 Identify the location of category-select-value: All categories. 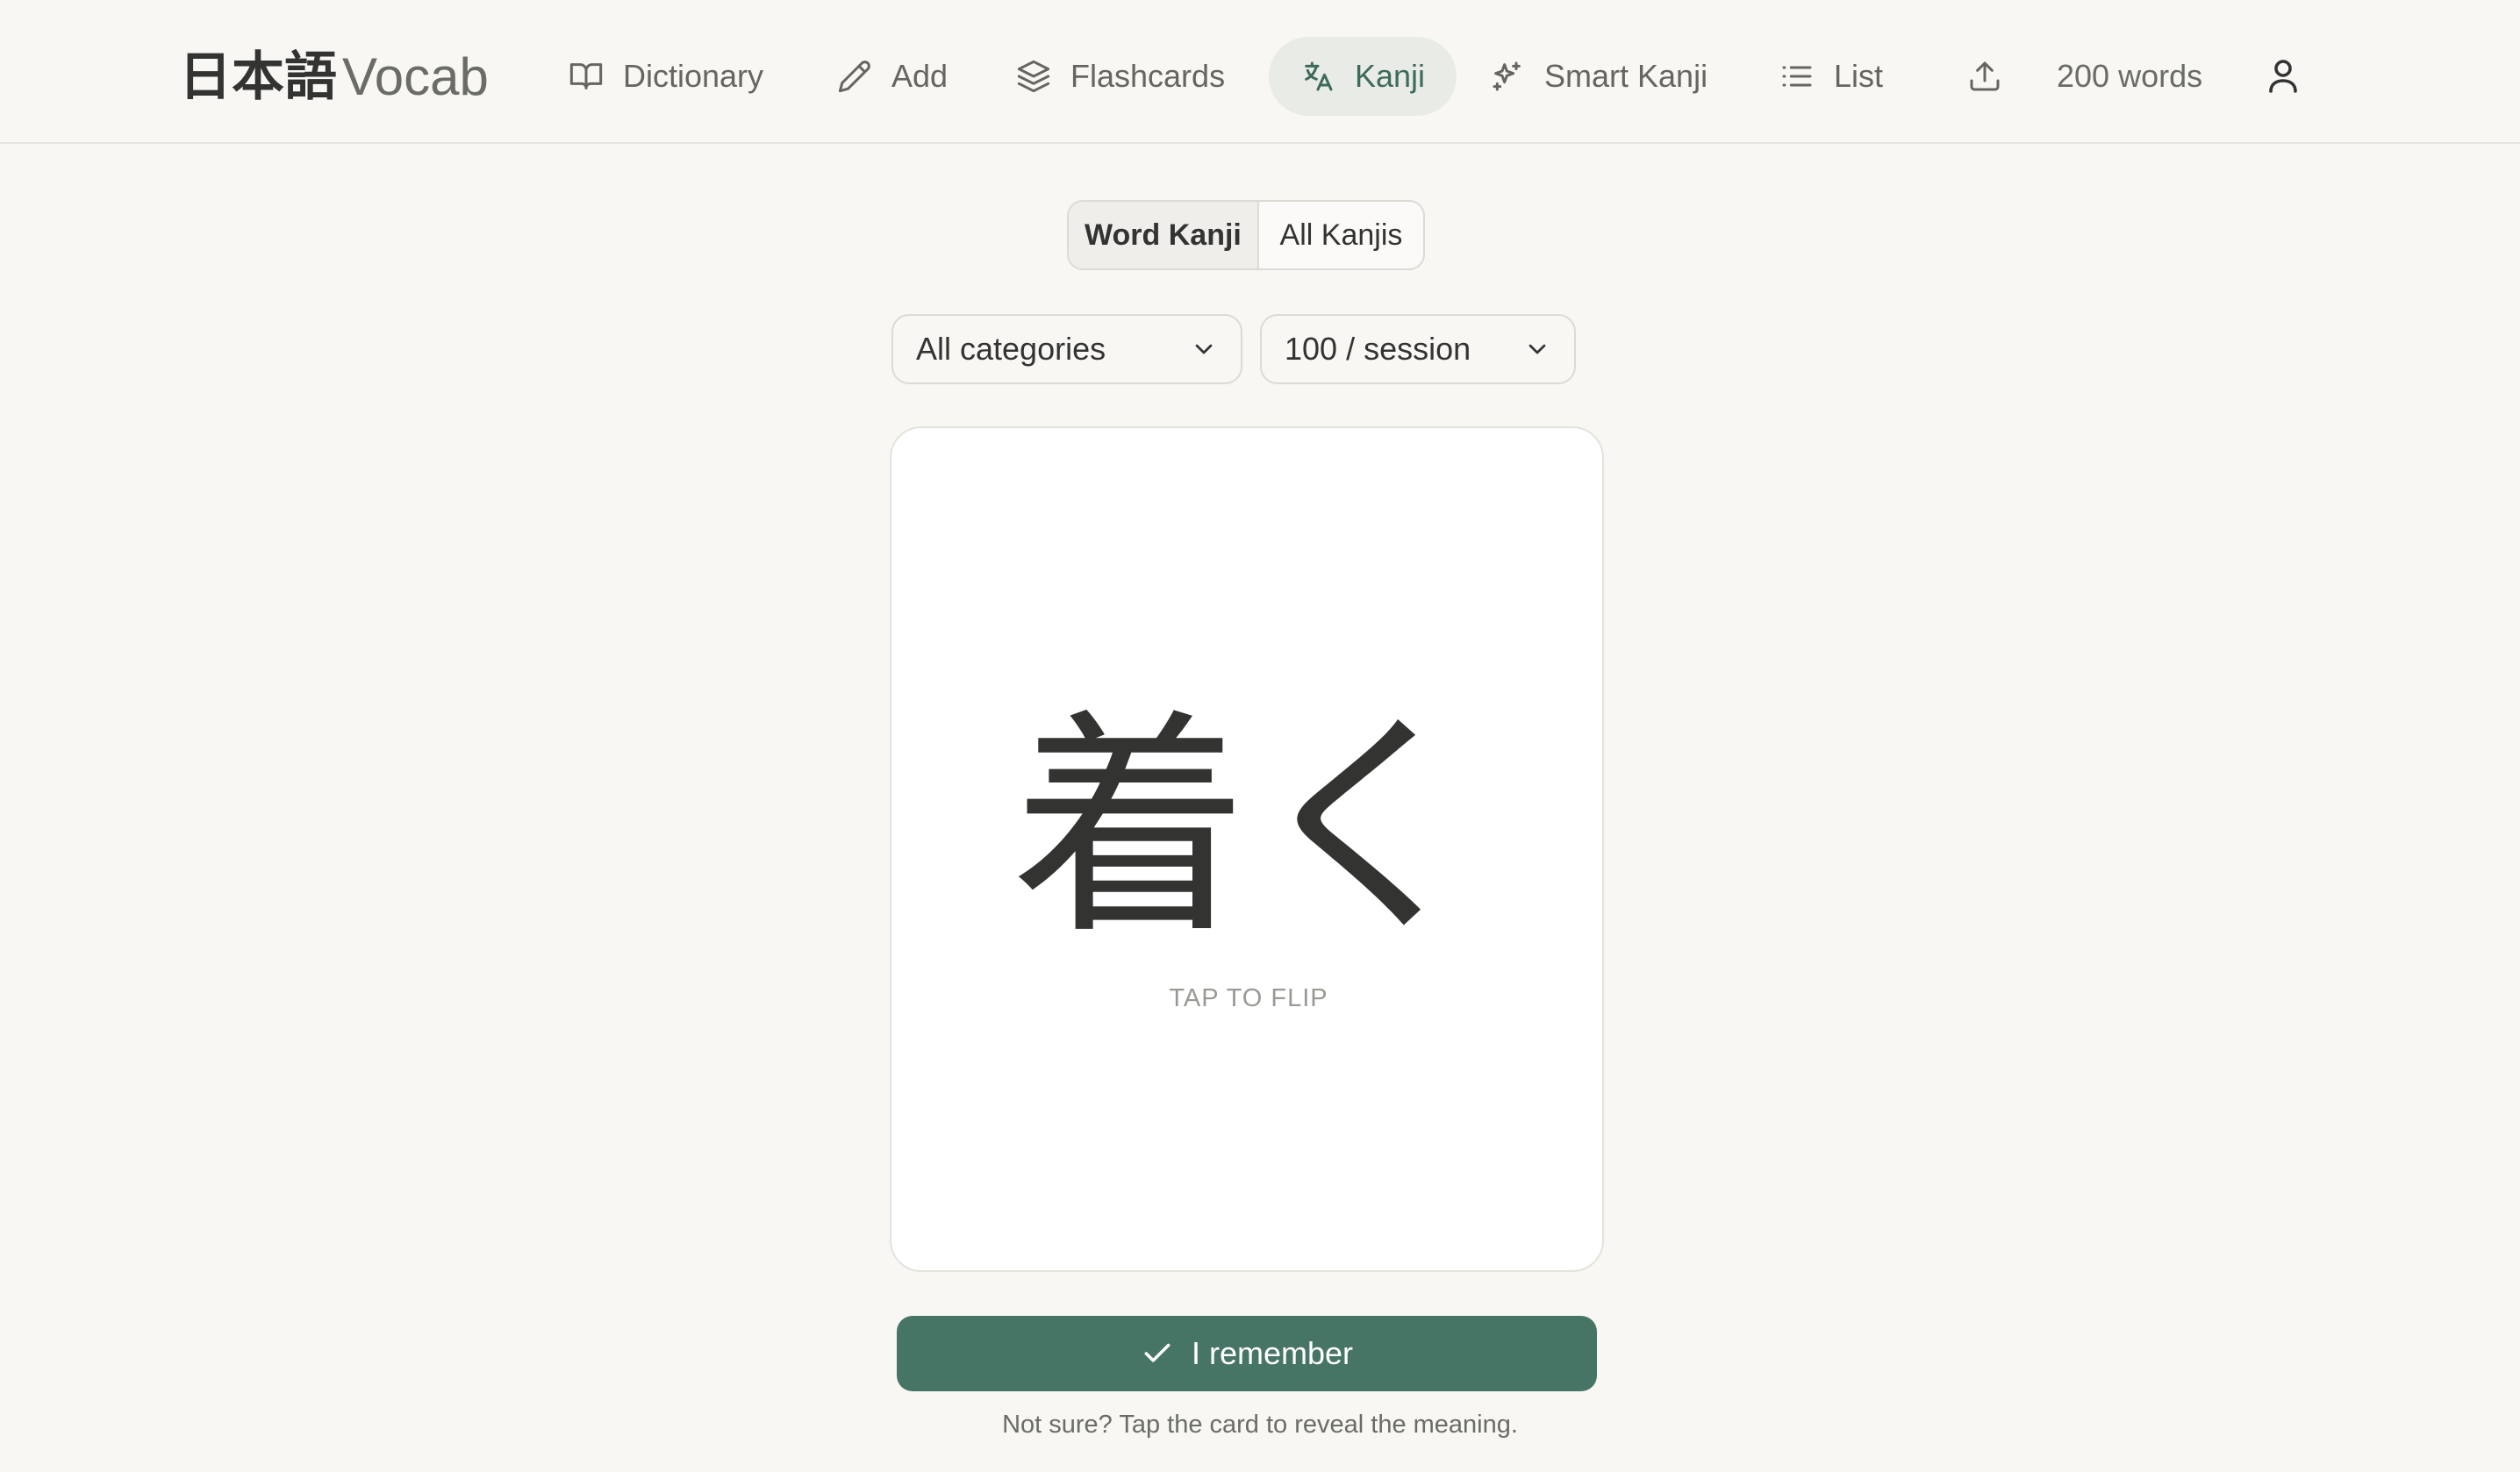
(1011, 349).